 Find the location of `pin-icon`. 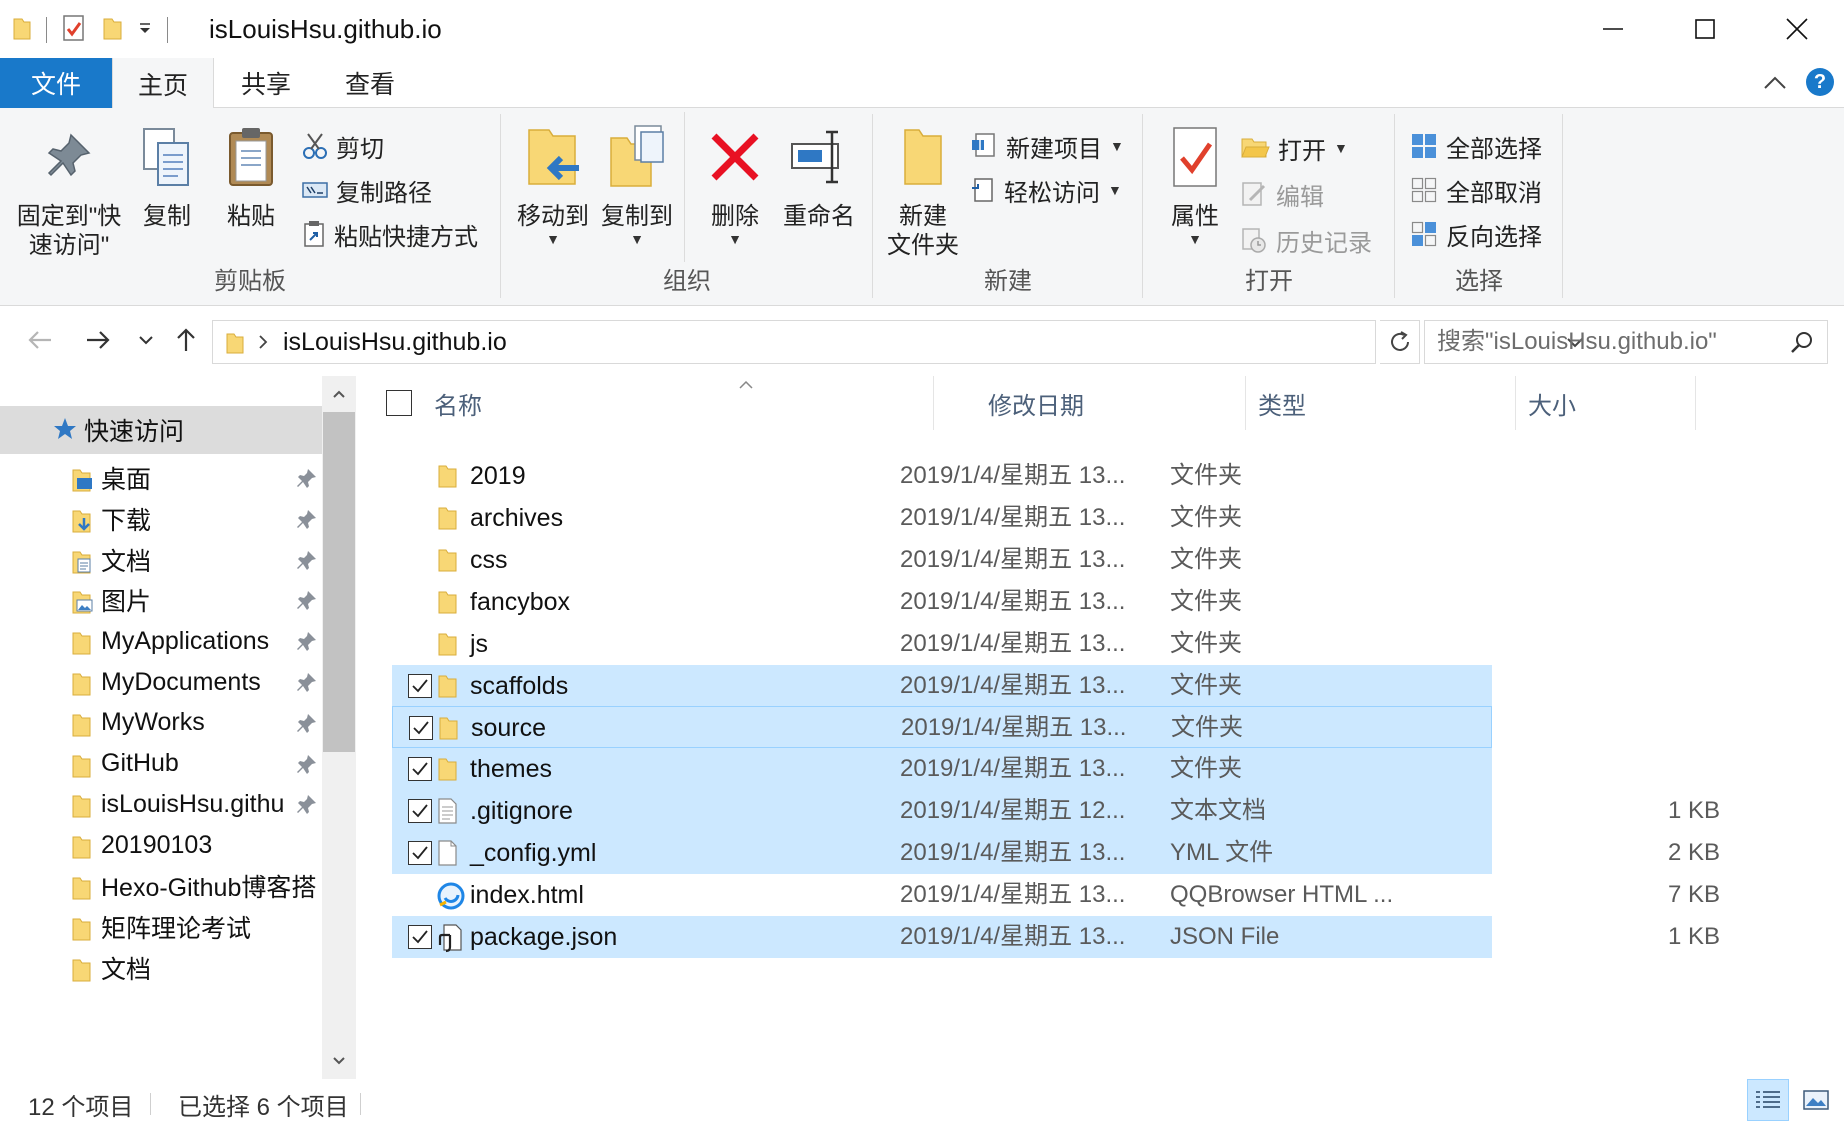

pin-icon is located at coordinates (69, 157).